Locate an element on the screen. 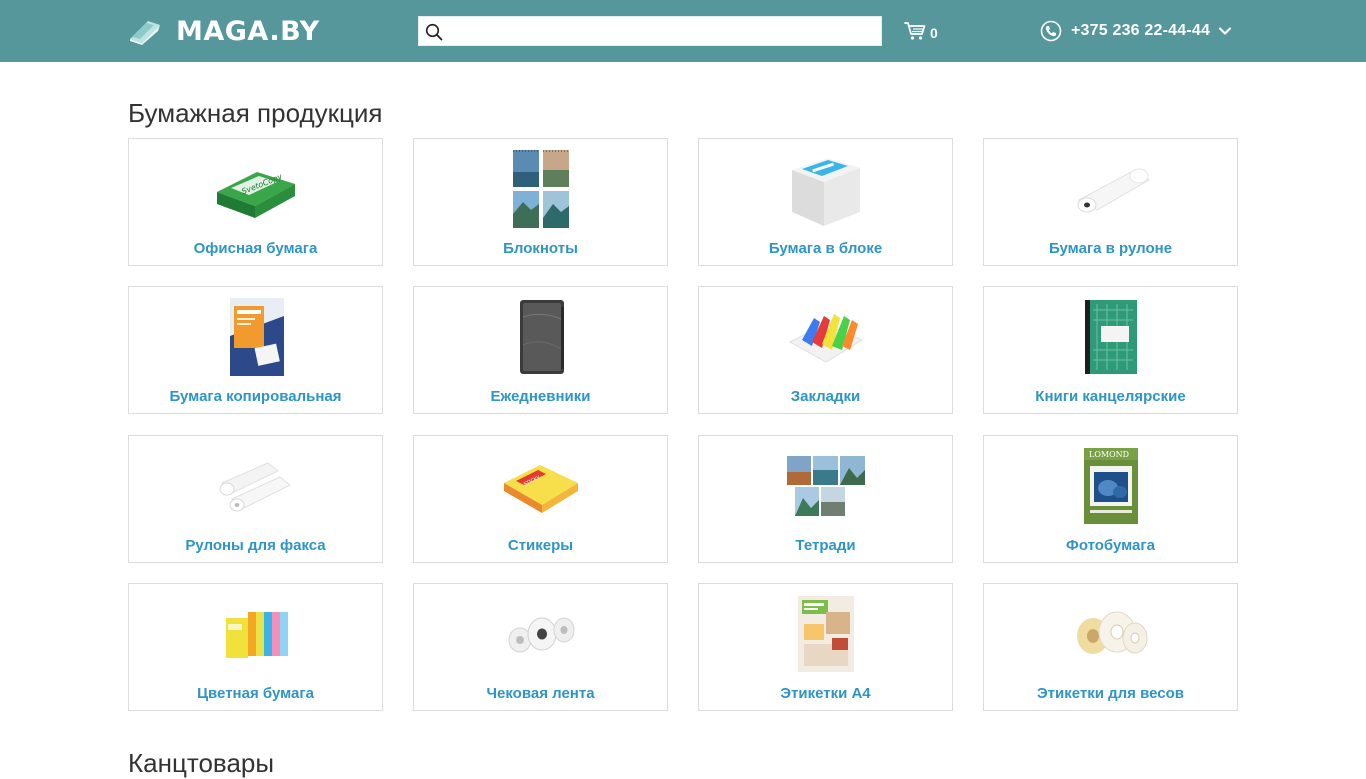  category-card-paper-roll: Бумага в рулоне is located at coordinates (1110, 202).